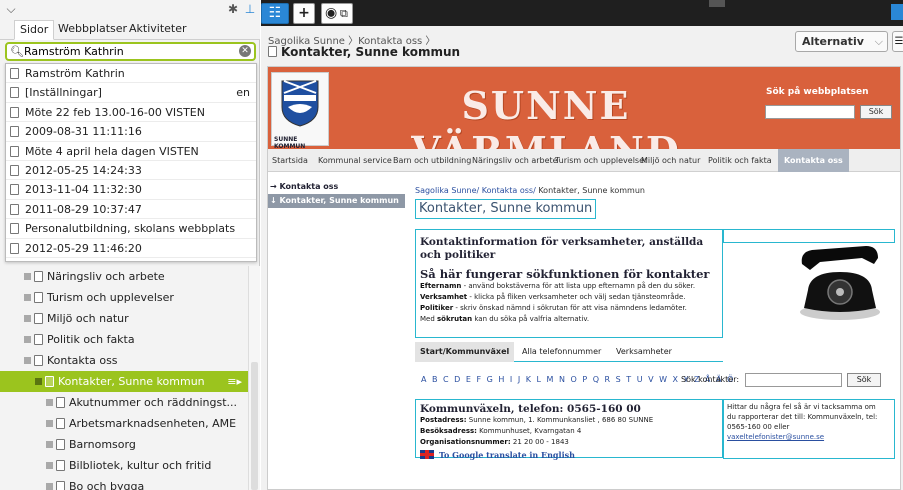 This screenshot has height=490, width=903. I want to click on gear-icon: ✱, so click(233, 9).